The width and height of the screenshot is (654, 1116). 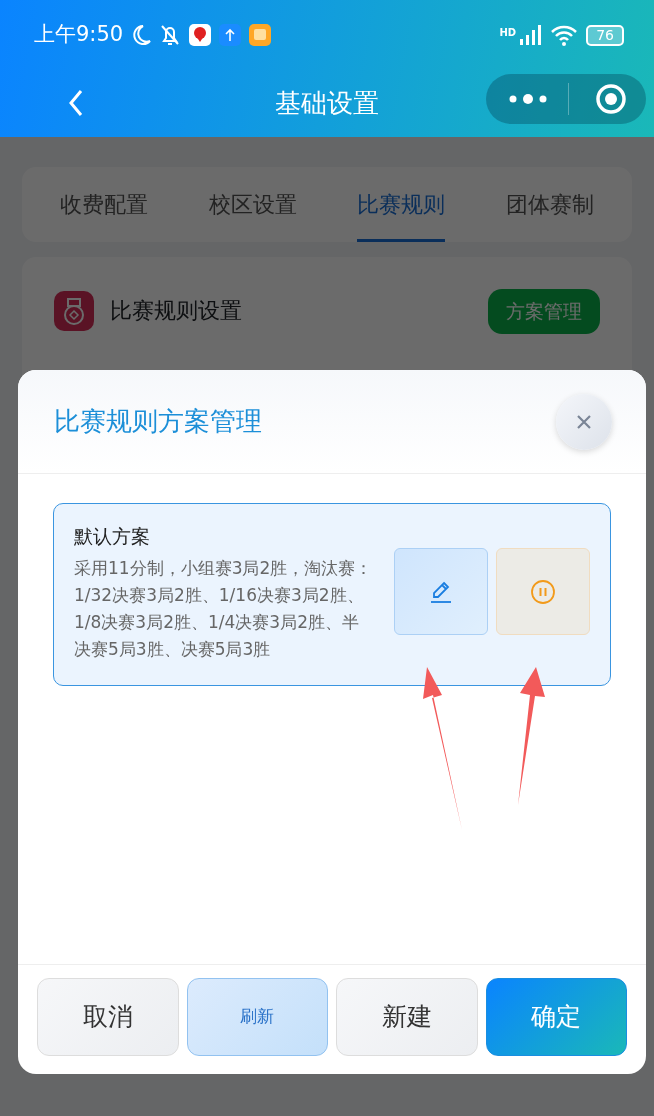 I want to click on back-icon, so click(x=76, y=103).